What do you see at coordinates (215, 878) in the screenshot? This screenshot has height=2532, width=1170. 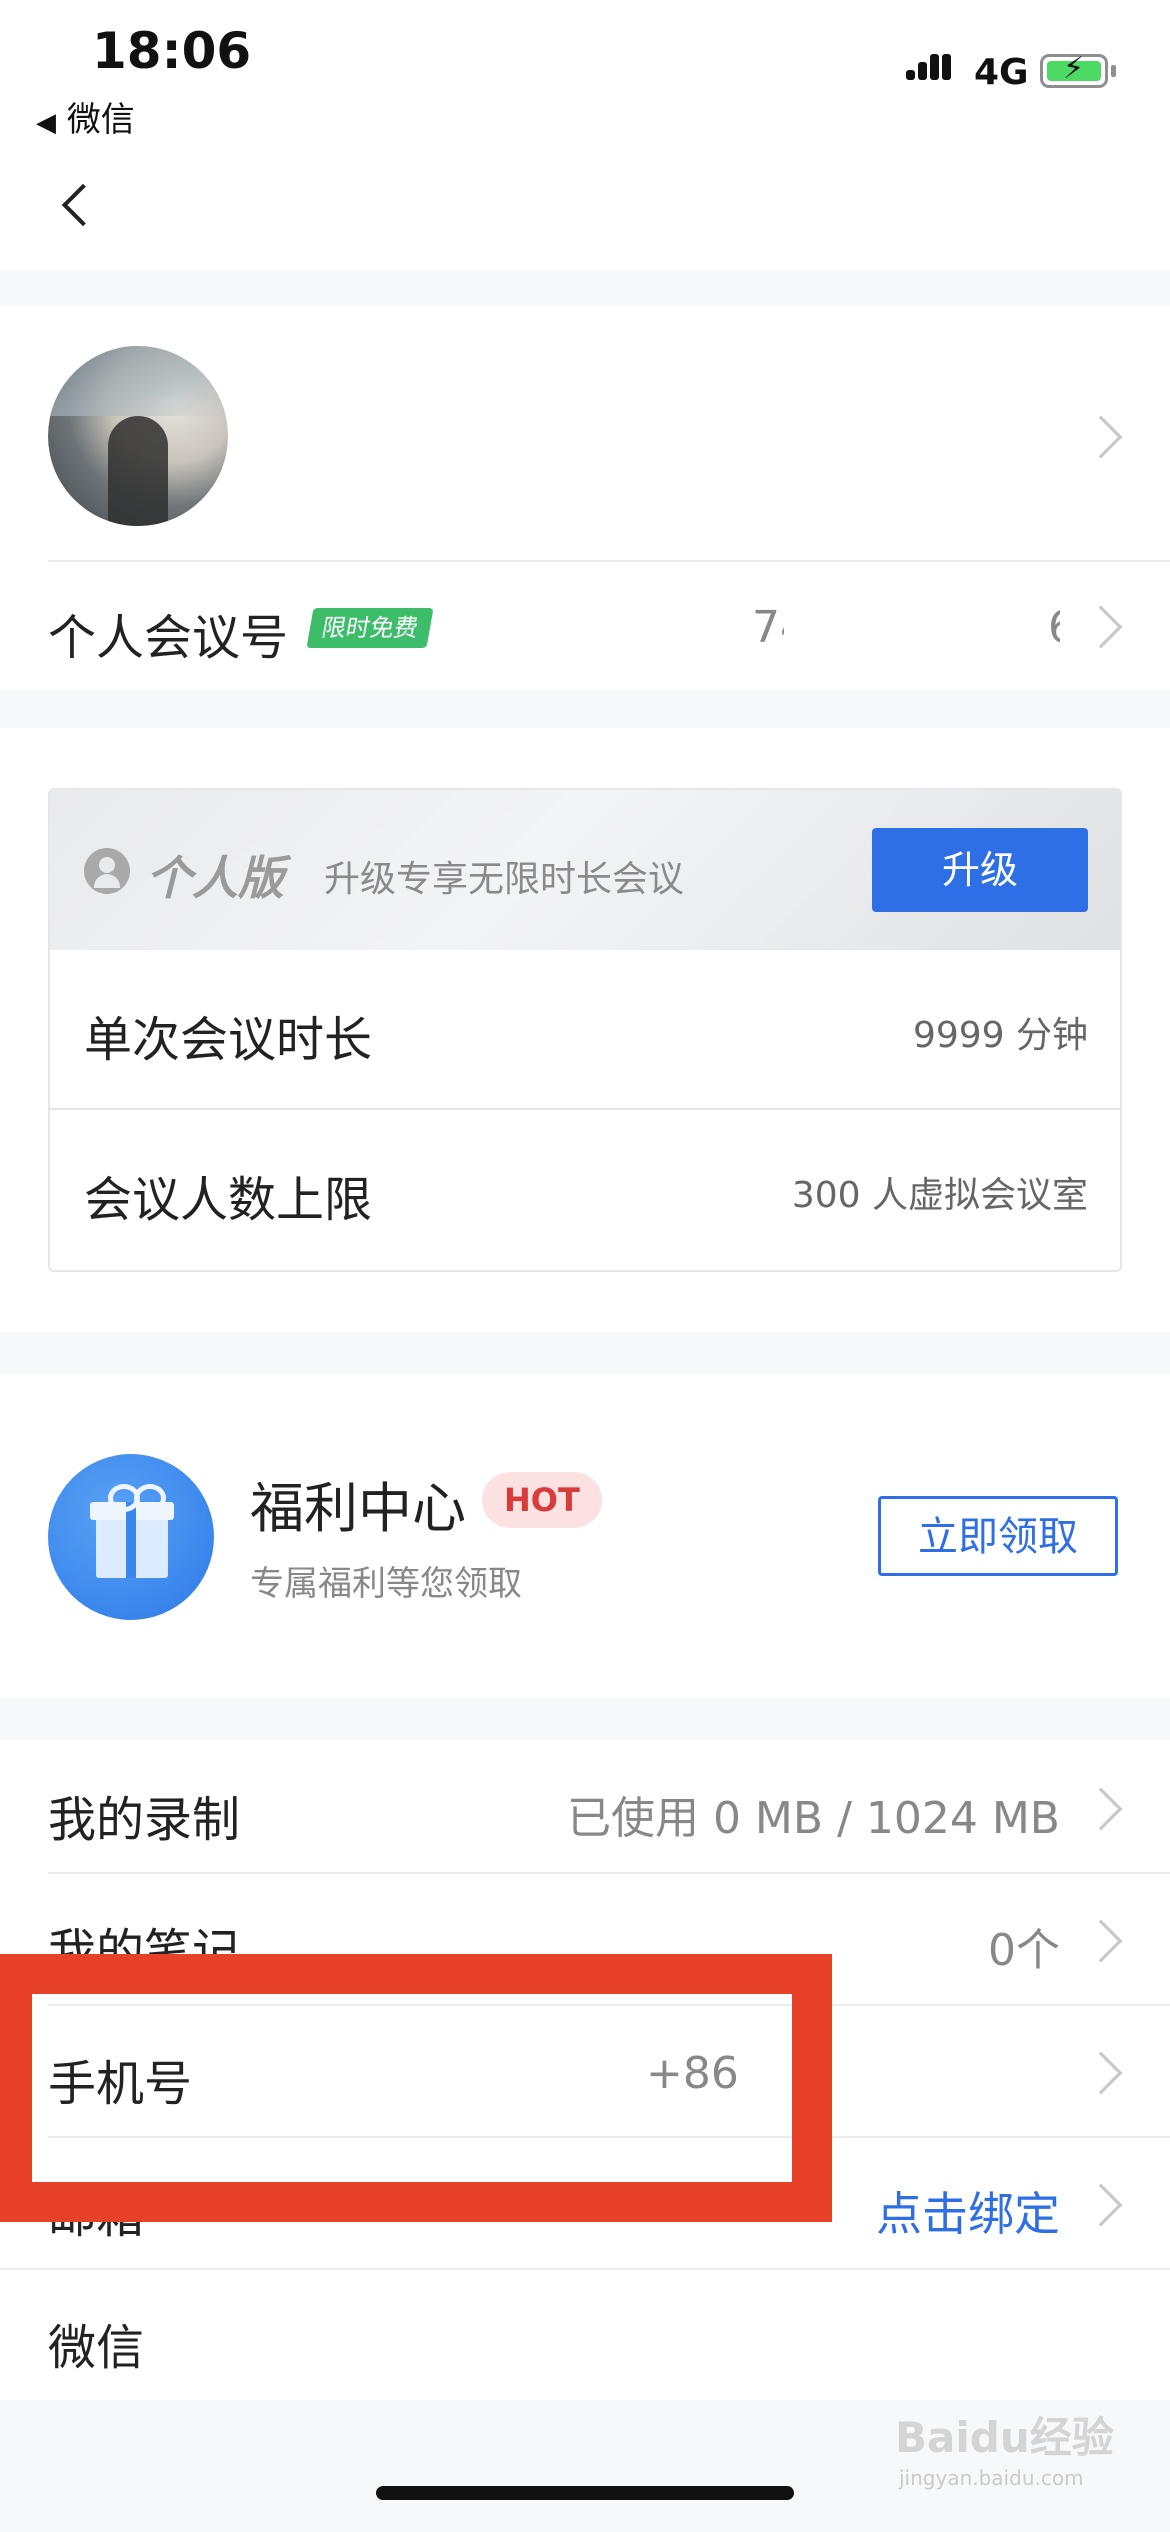 I see `plan-name: 个人版` at bounding box center [215, 878].